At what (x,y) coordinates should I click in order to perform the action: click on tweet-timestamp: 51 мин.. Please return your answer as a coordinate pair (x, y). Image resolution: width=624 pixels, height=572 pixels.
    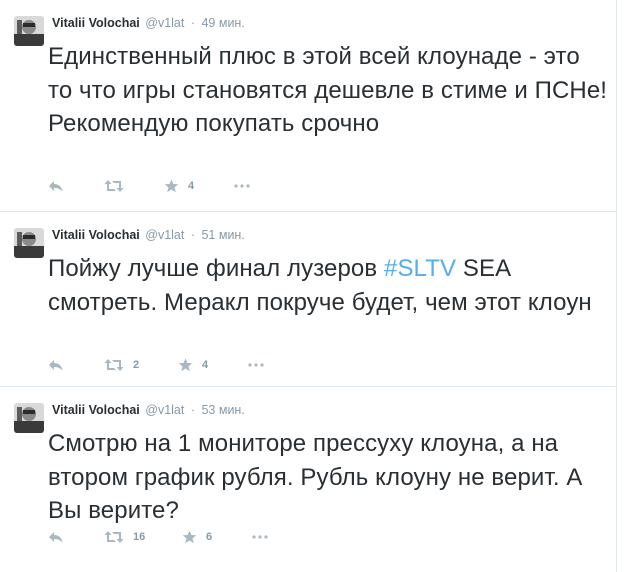
    Looking at the image, I should click on (222, 235).